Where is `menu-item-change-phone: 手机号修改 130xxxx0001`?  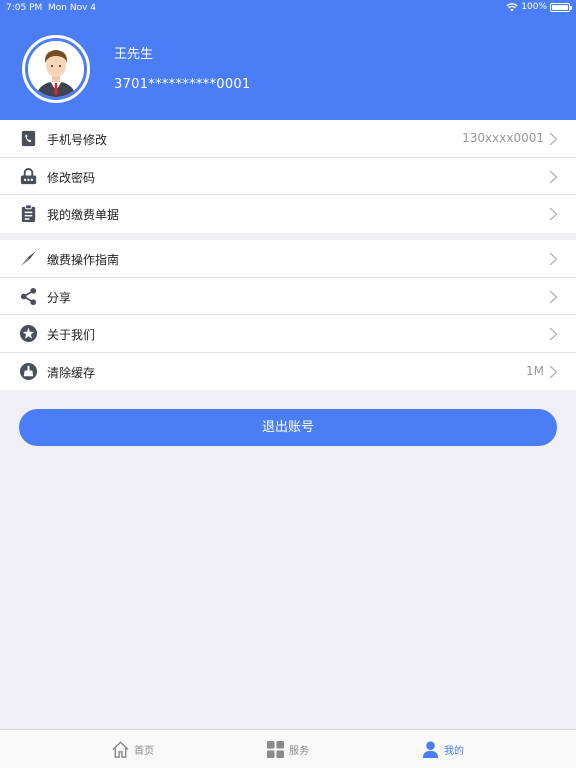
menu-item-change-phone: 手机号修改 130xxxx0001 is located at coordinates (288, 139).